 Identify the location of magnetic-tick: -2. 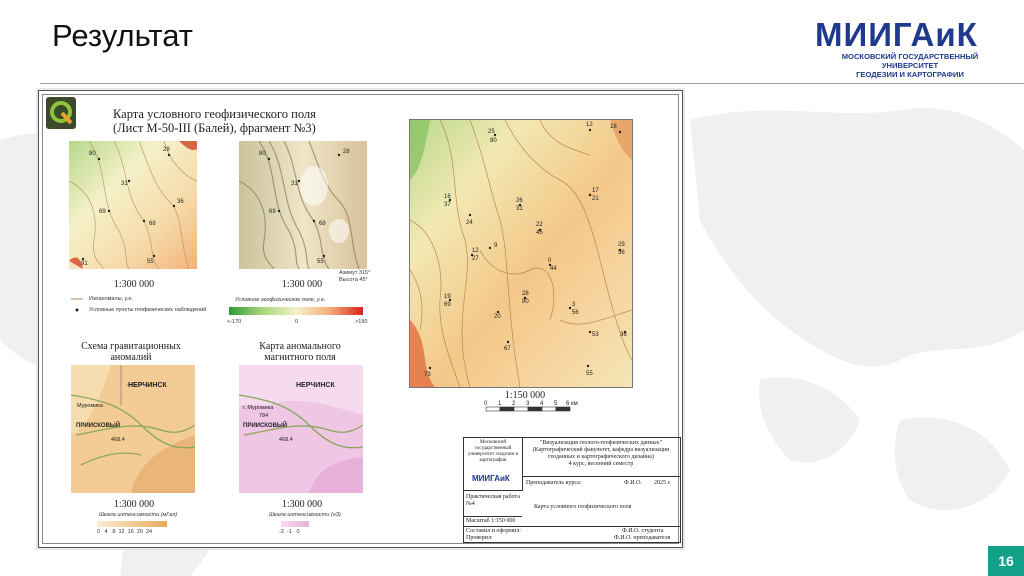
(281, 532).